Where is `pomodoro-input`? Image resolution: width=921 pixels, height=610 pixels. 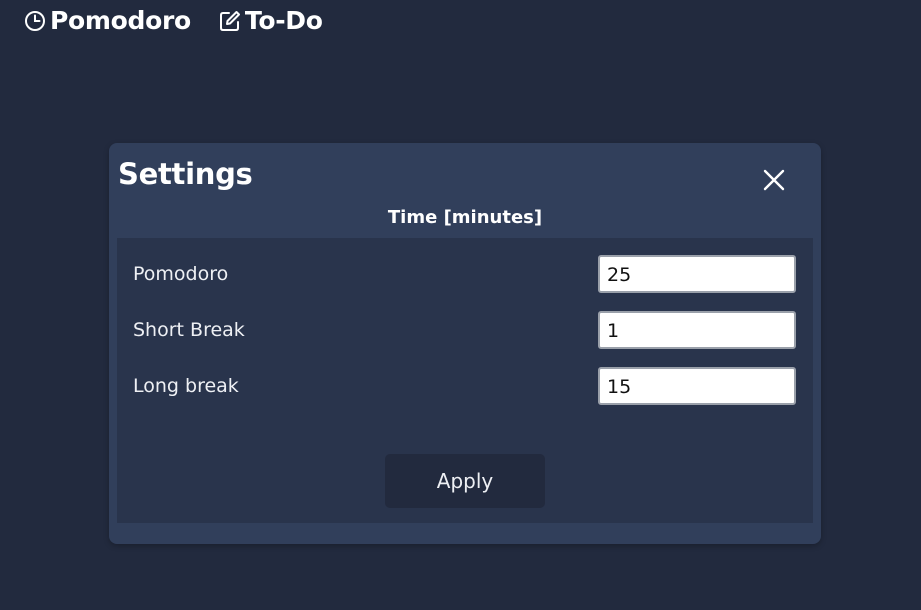
pomodoro-input is located at coordinates (697, 274).